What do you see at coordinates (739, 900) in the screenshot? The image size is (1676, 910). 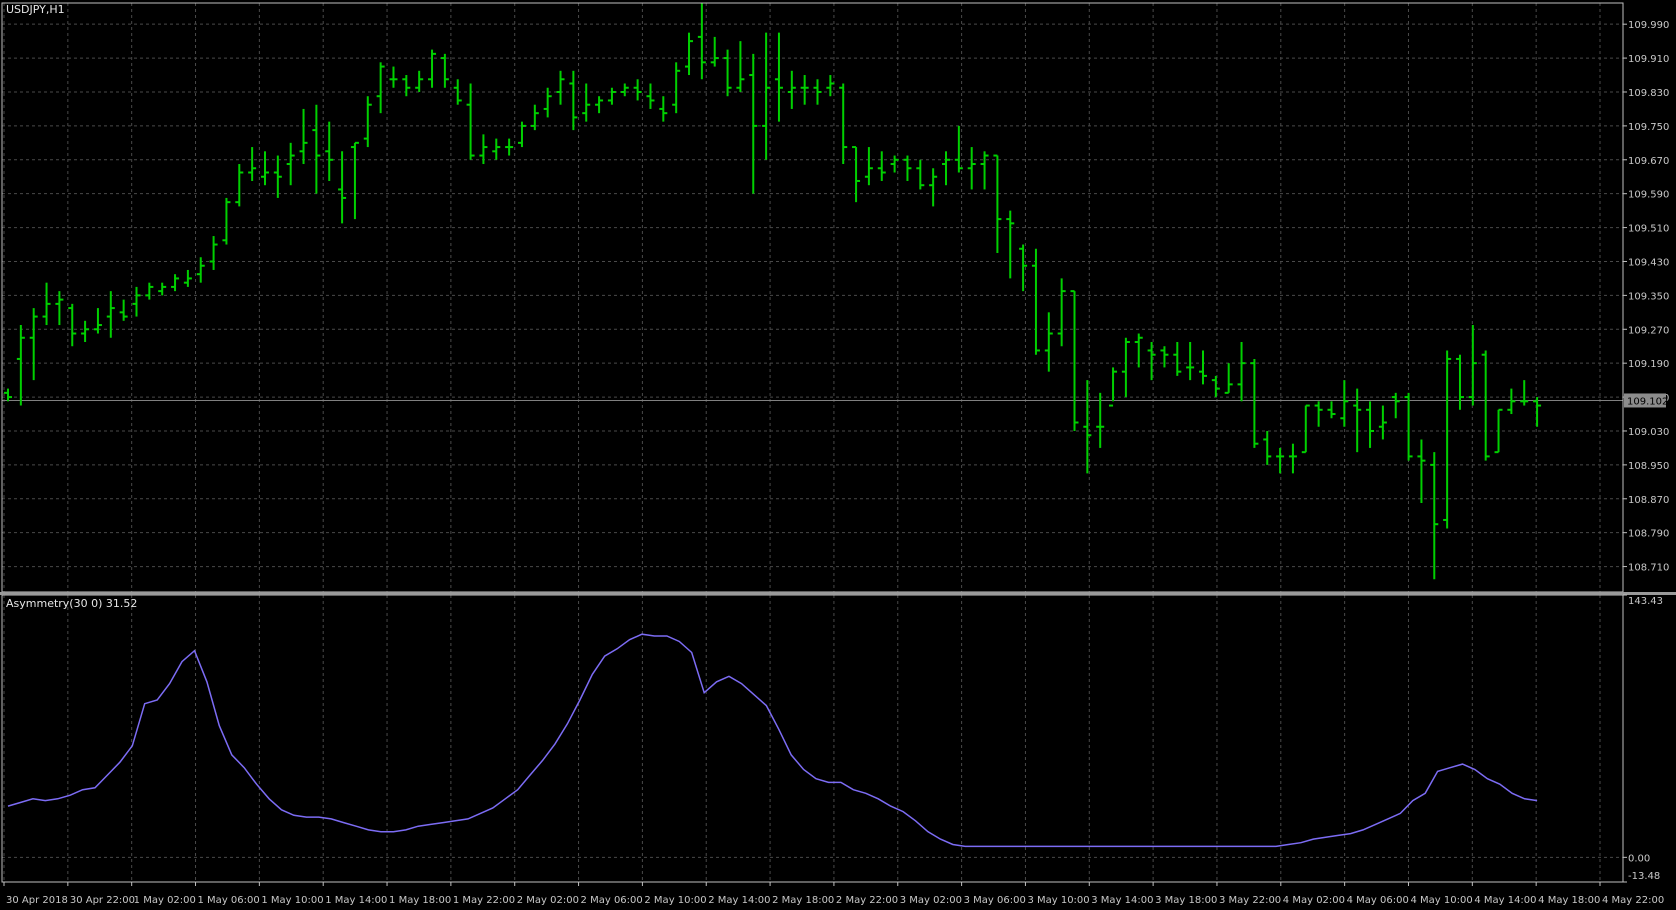 I see `time-tick-label: 2 May 14:00` at bounding box center [739, 900].